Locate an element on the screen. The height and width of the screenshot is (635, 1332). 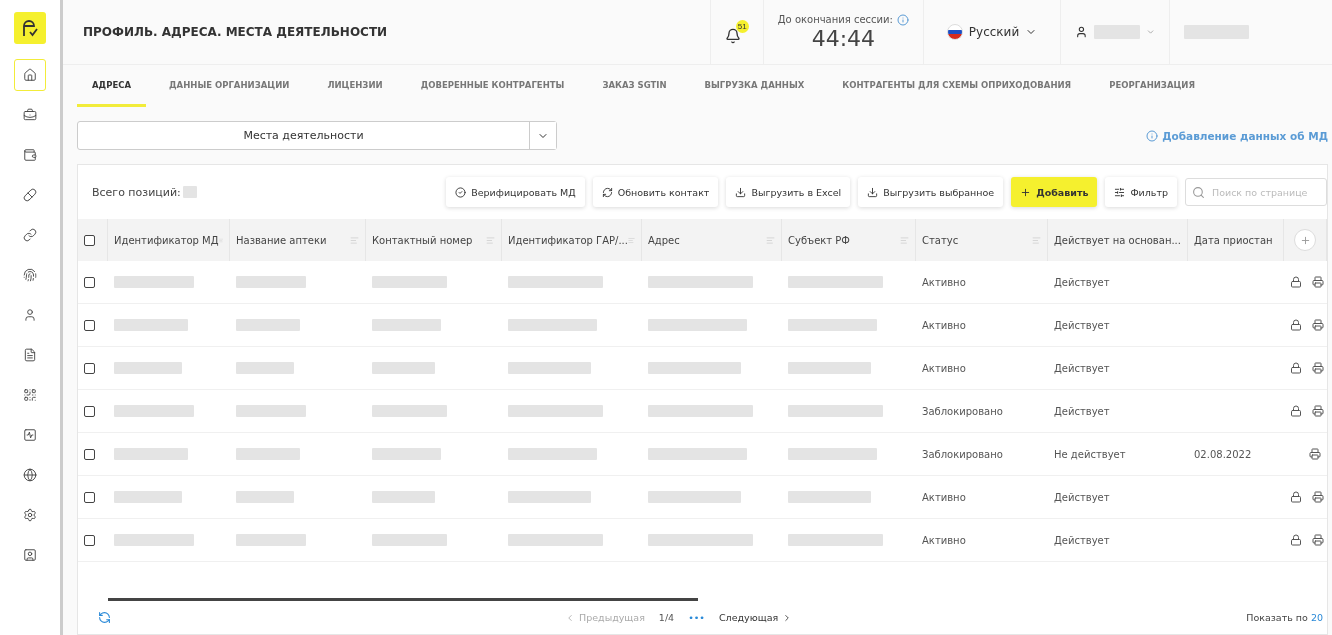
tab: ВЫГРУЗКА ДАННЫХ is located at coordinates (754, 86).